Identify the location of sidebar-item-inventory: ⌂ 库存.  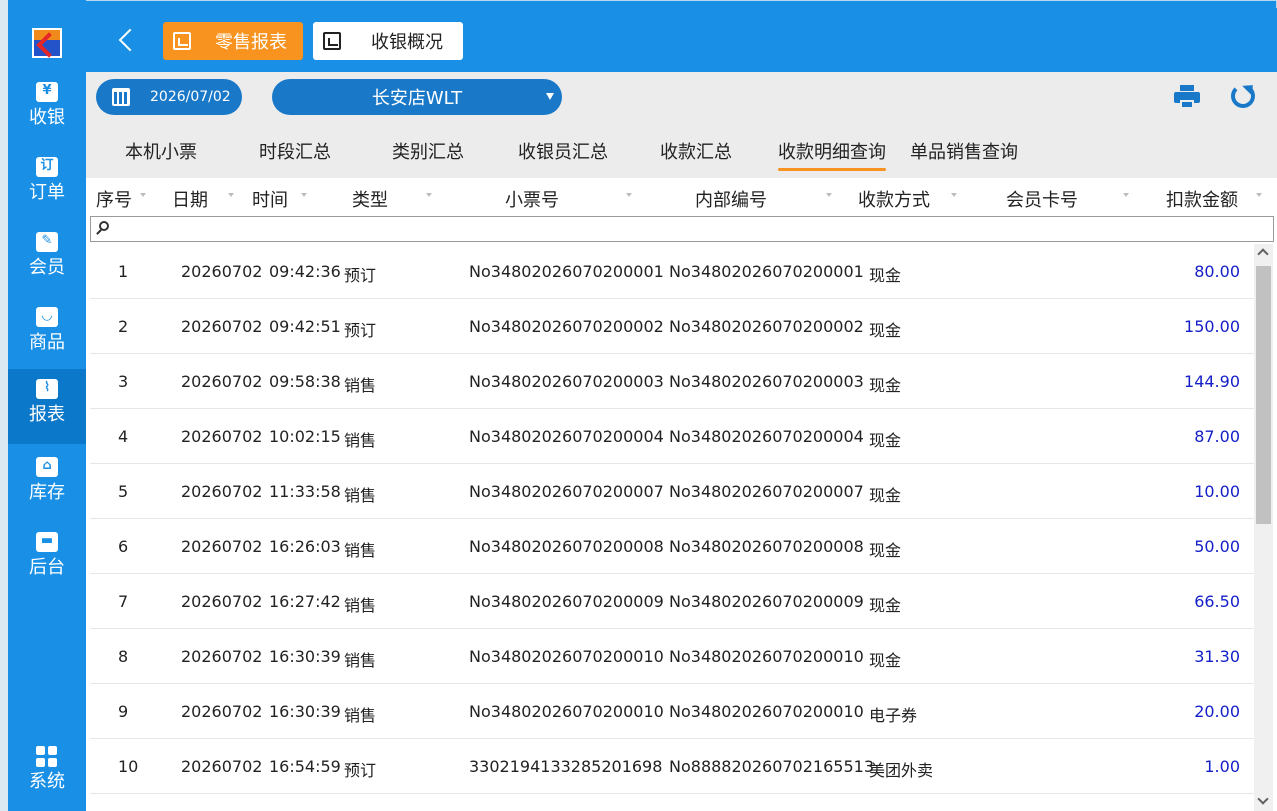
(47, 484).